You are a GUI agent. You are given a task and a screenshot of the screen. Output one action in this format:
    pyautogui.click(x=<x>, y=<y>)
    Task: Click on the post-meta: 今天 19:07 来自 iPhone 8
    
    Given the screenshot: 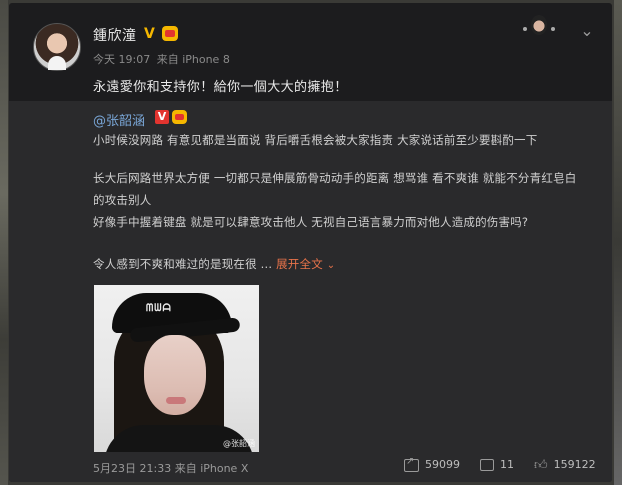 What is the action you would take?
    pyautogui.click(x=163, y=59)
    